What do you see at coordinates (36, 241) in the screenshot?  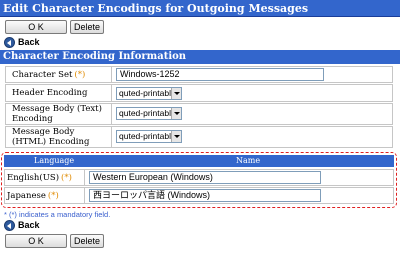 I see `ok-button-bottom: O K` at bounding box center [36, 241].